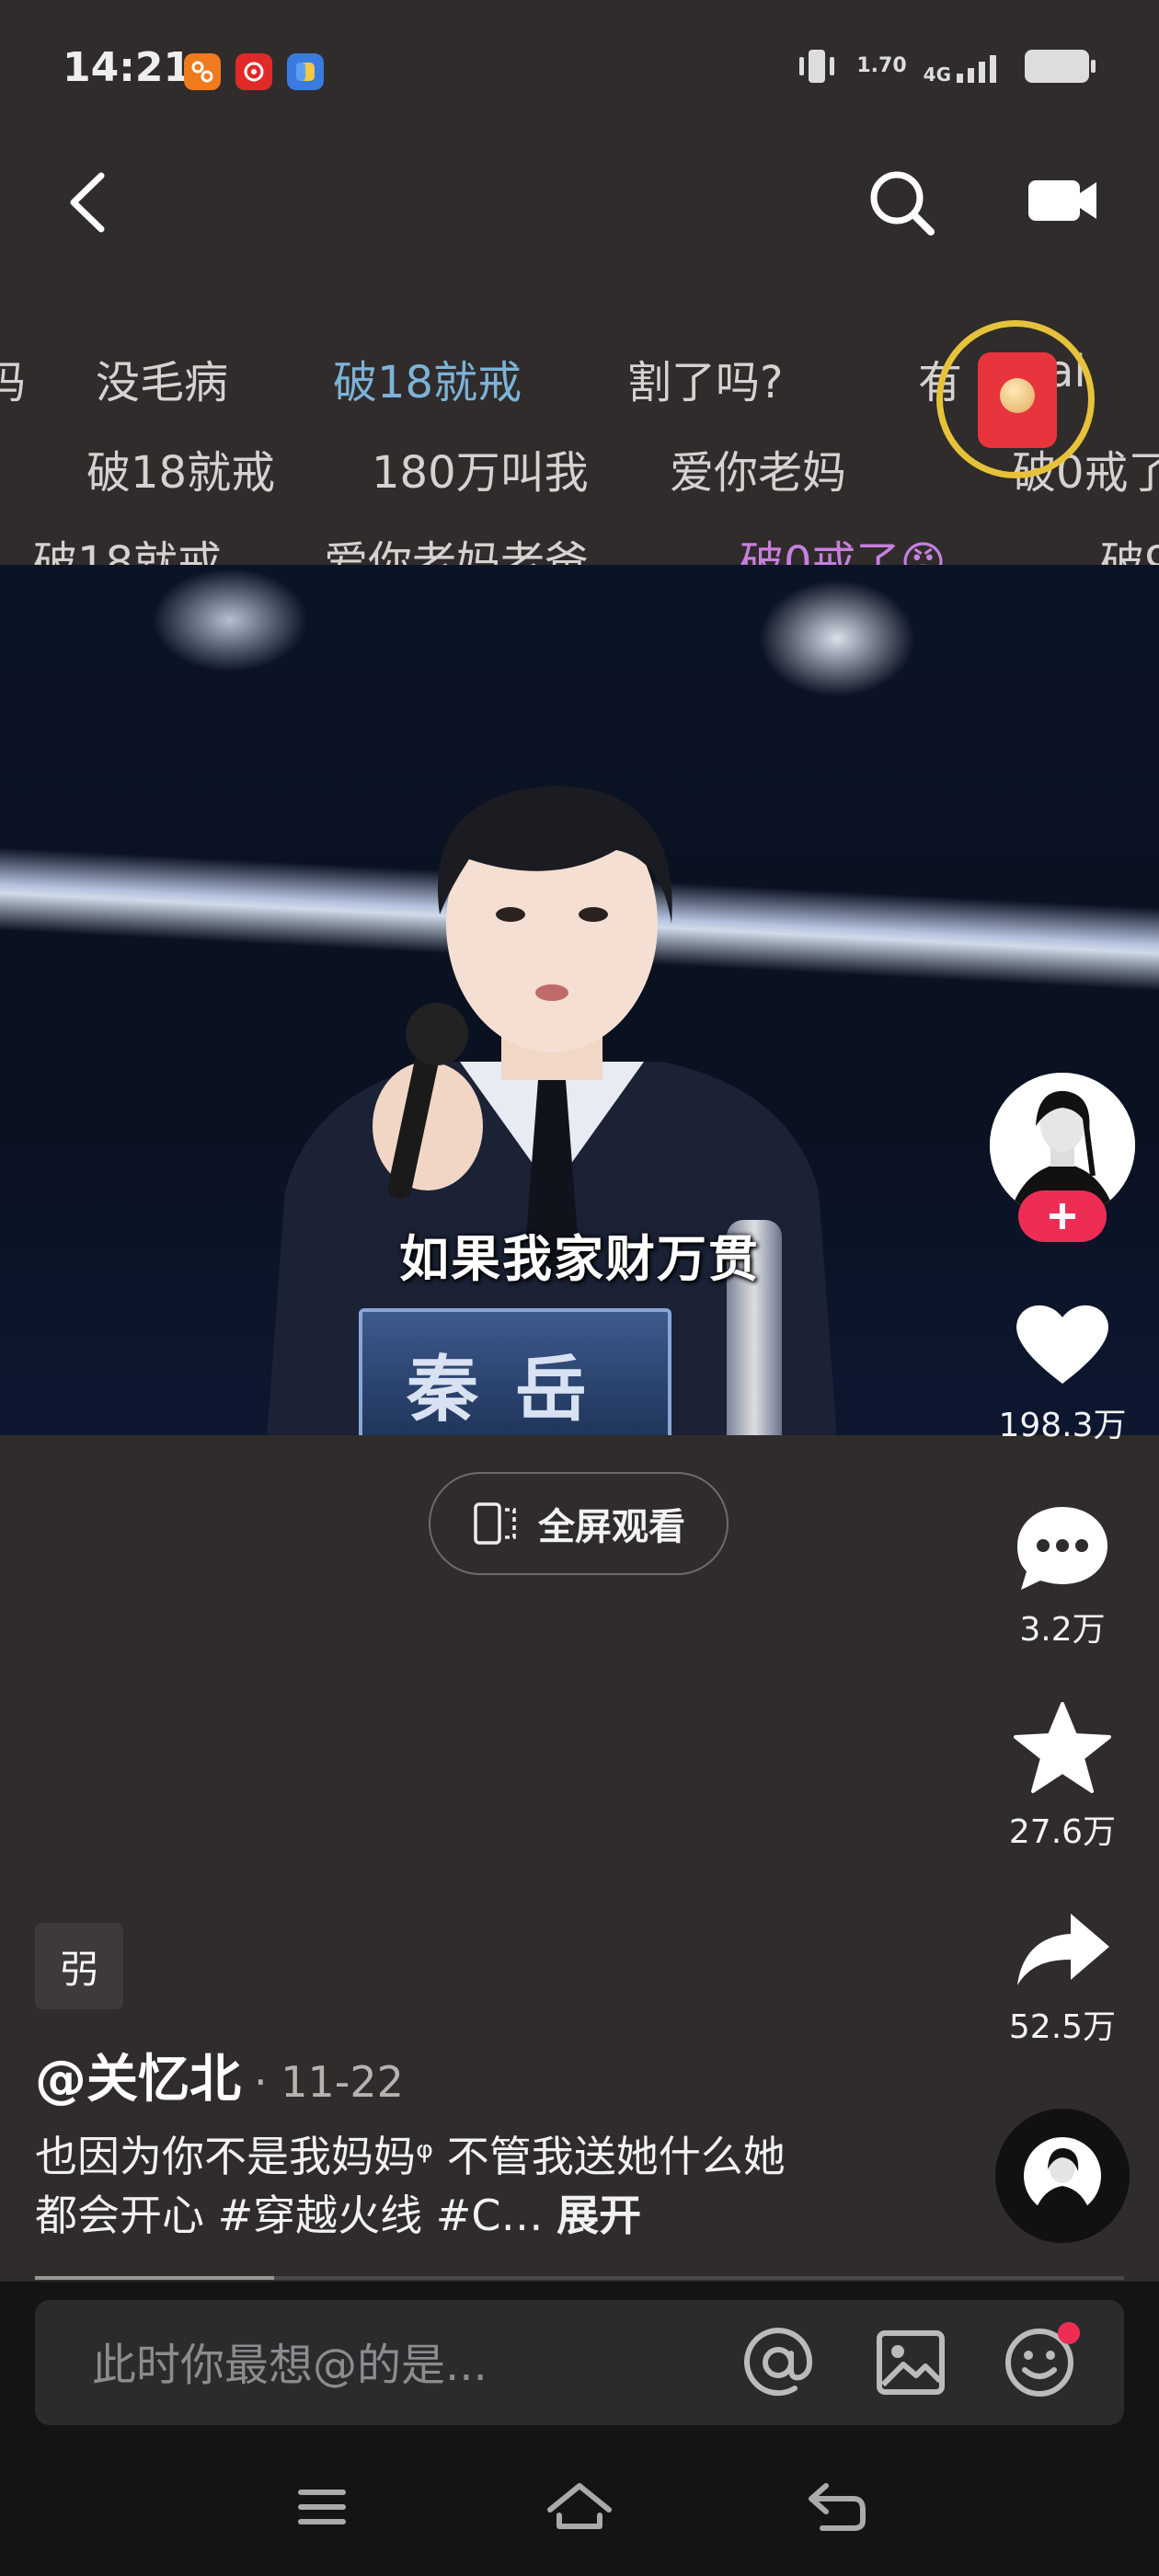  I want to click on share-button: 52.5万, so click(1062, 1978).